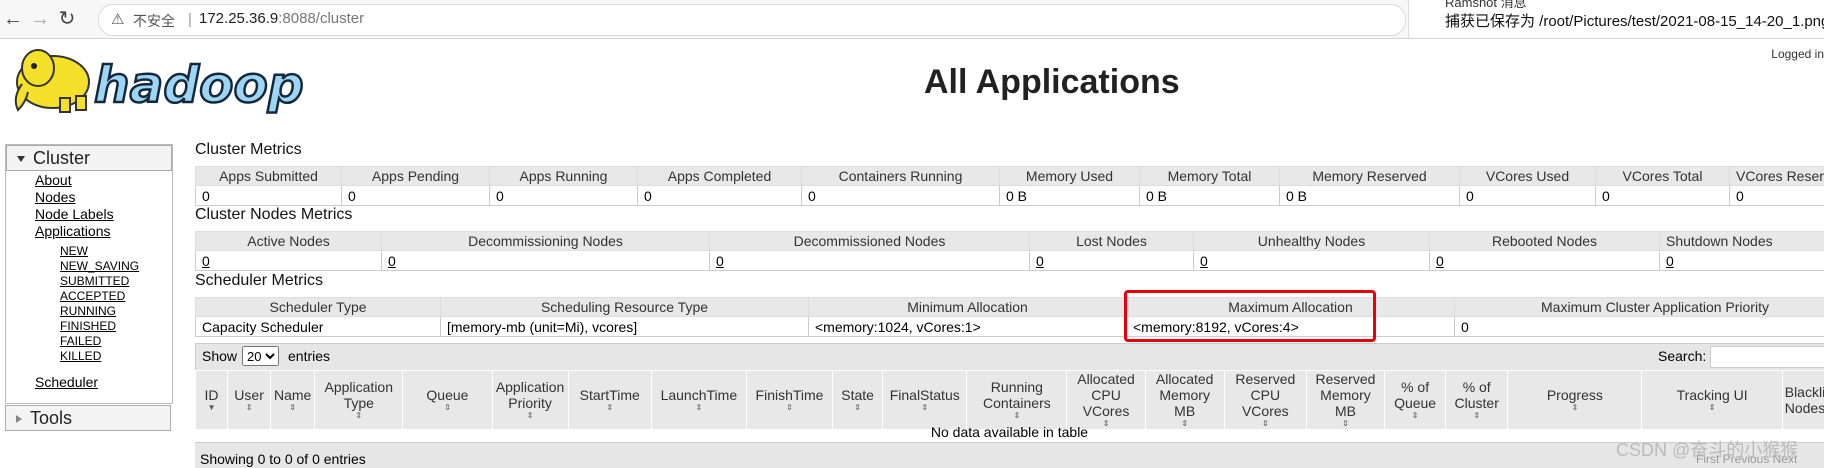 The image size is (1824, 468). I want to click on empty-table-message: No data available in table, so click(1009, 432).